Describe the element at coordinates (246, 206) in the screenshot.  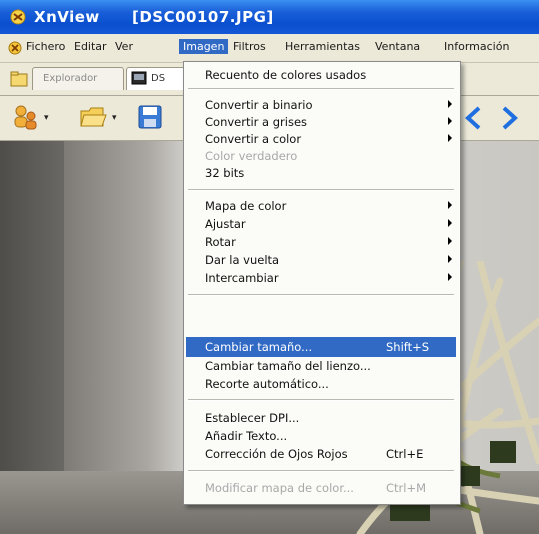
I see `menu-item-label: Mapa de color` at that location.